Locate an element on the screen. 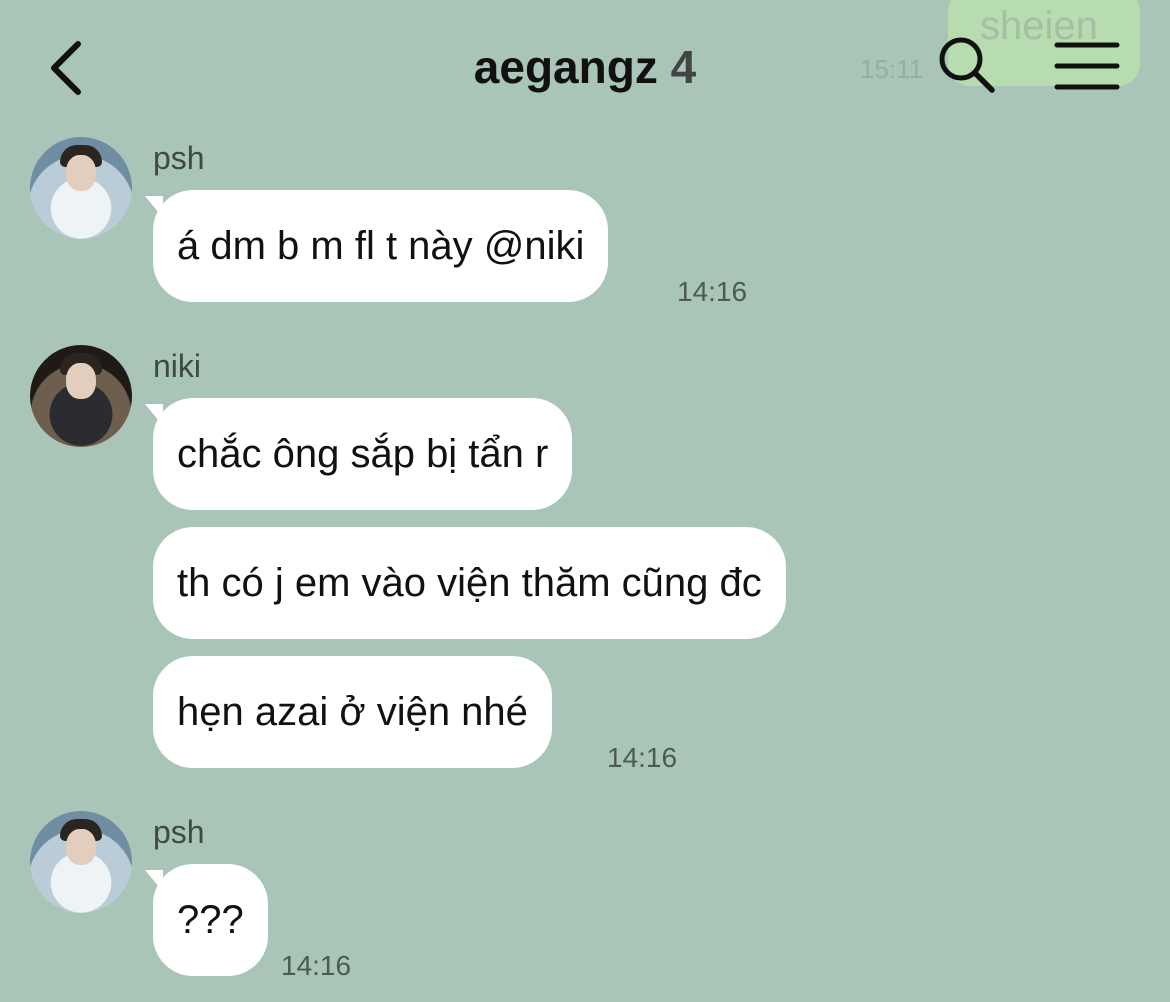 Image resolution: width=1170 pixels, height=1002 pixels. message-bubble: chắc ông sắp bị tẩn r is located at coordinates (363, 454).